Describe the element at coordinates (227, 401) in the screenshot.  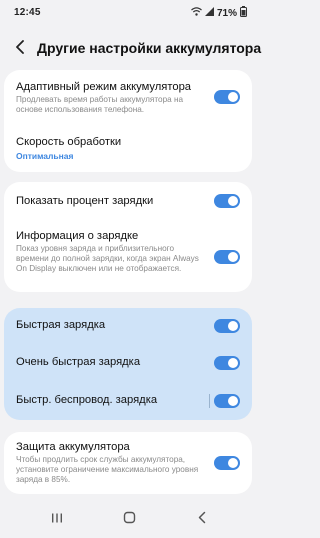
I see `fast-wireless-charging-toggle` at that location.